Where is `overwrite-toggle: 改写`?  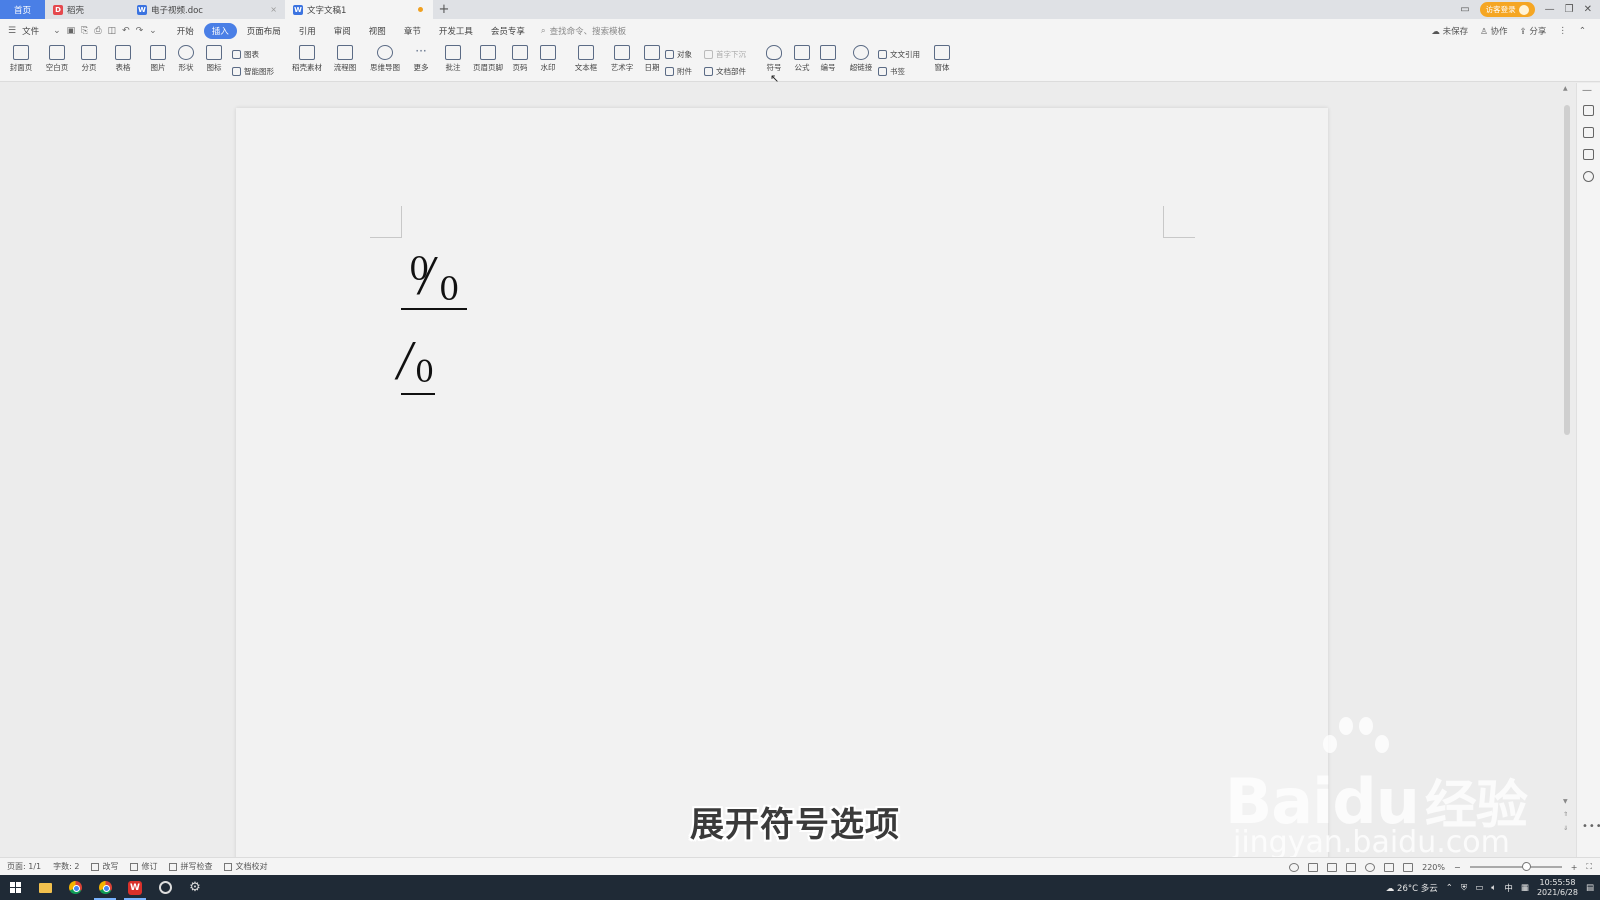 overwrite-toggle: 改写 is located at coordinates (104, 866).